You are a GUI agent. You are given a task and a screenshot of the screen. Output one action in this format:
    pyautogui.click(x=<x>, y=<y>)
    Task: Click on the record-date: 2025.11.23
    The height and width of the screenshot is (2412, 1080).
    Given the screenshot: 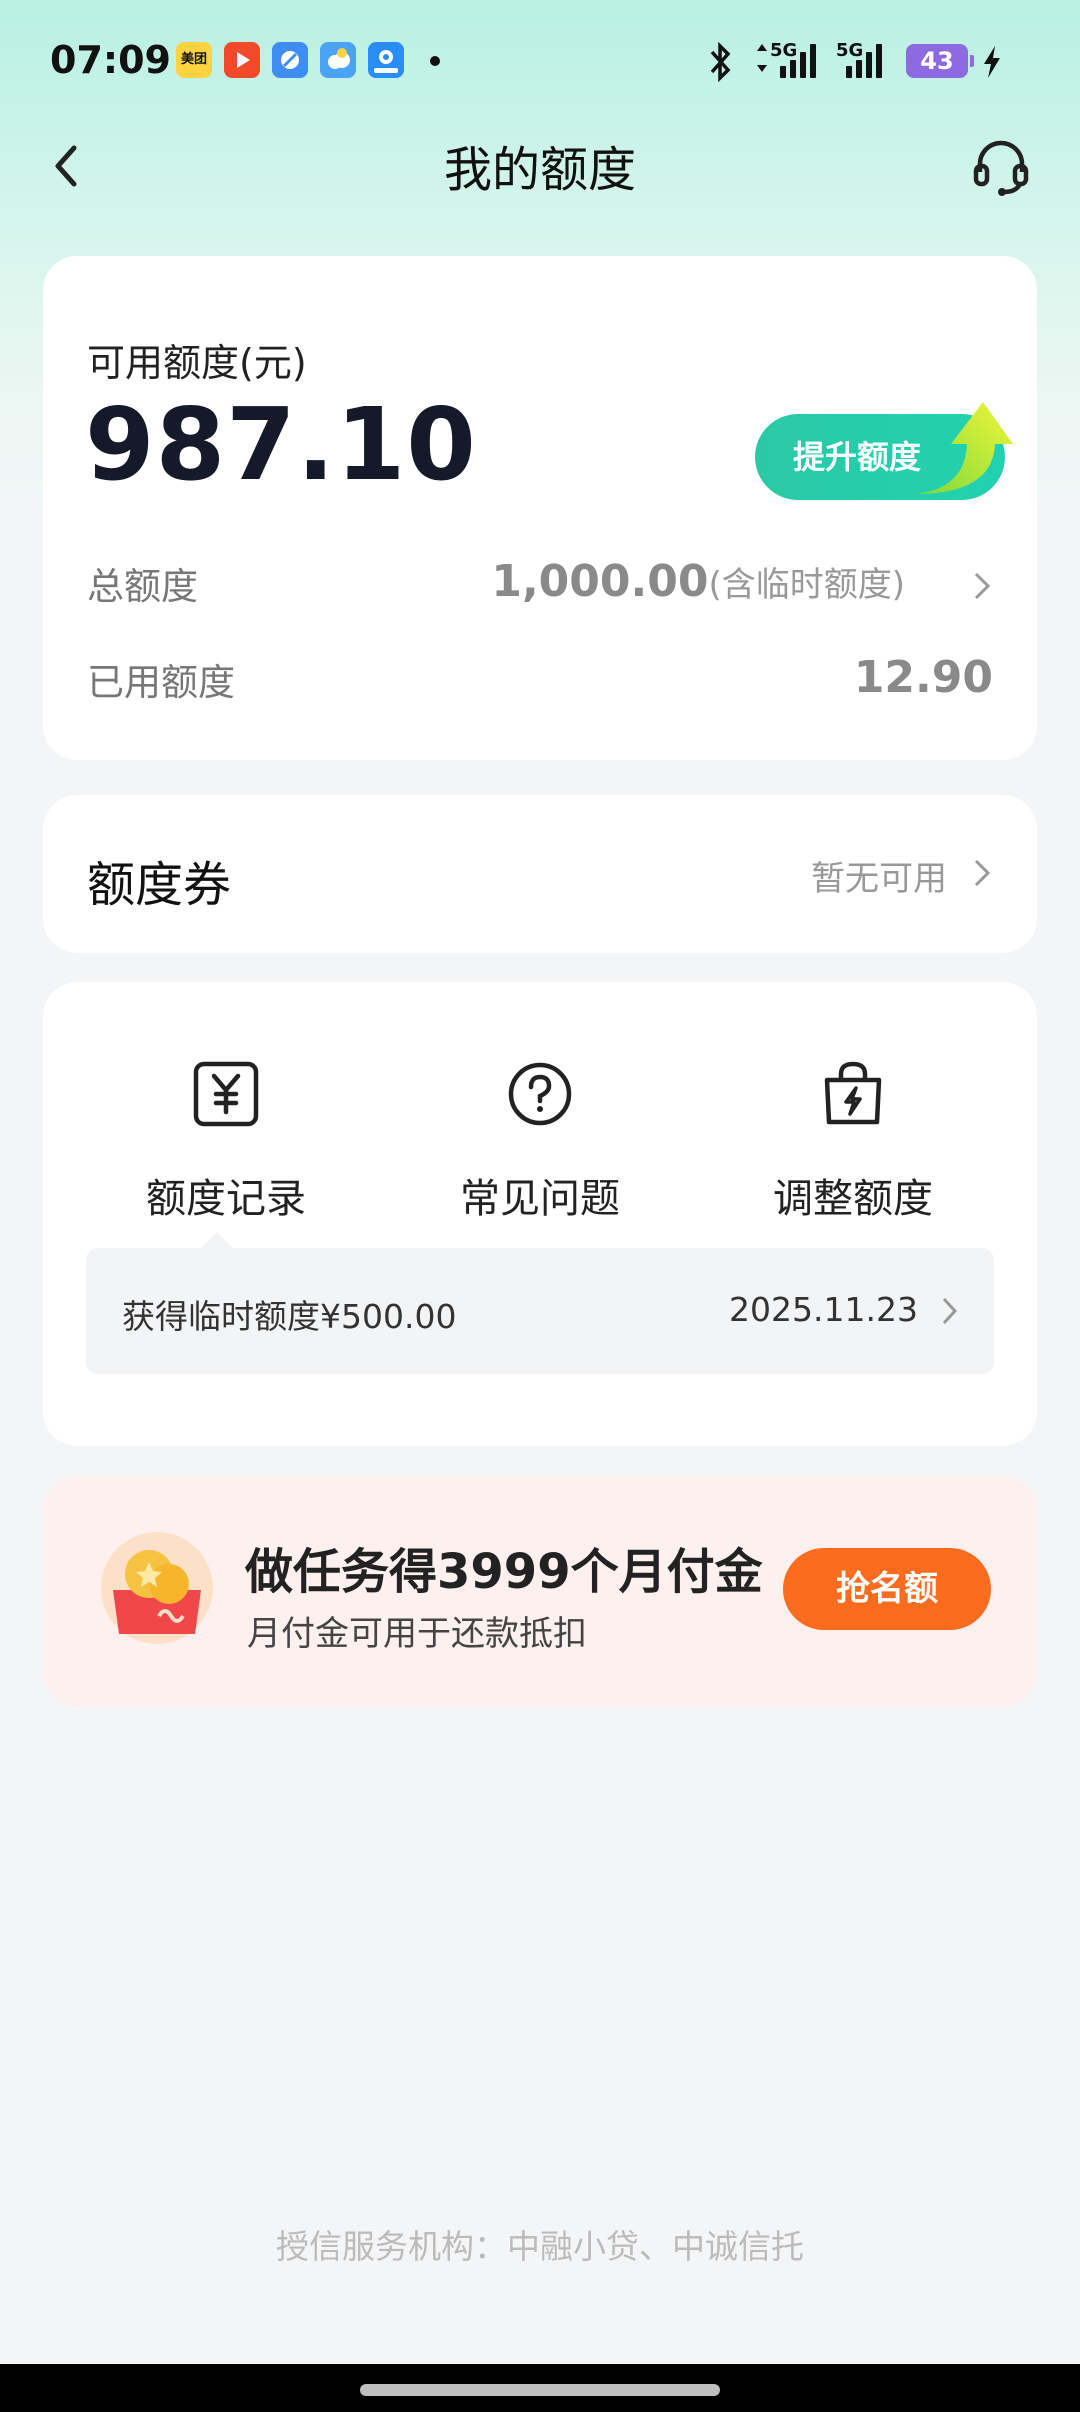 What is the action you would take?
    pyautogui.click(x=823, y=1309)
    